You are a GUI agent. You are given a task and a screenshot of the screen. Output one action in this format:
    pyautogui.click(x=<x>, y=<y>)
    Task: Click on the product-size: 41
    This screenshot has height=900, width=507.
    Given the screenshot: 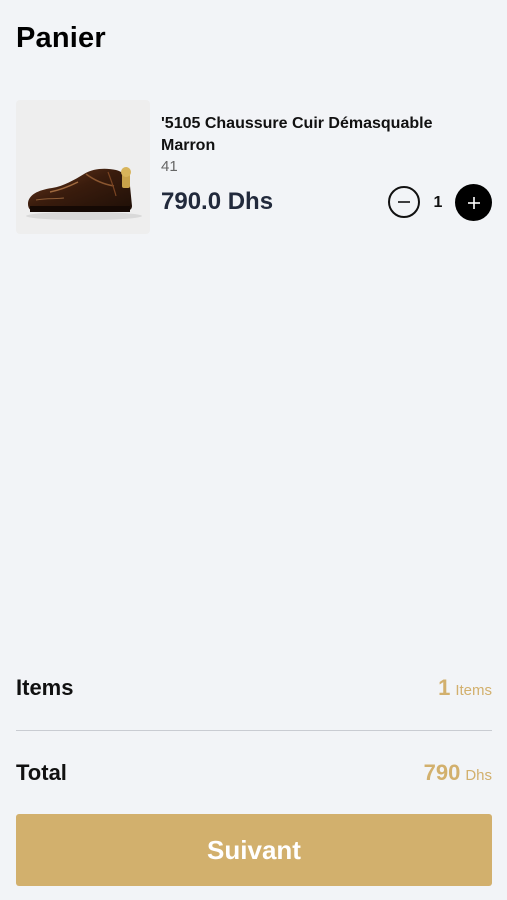 What is the action you would take?
    pyautogui.click(x=169, y=166)
    